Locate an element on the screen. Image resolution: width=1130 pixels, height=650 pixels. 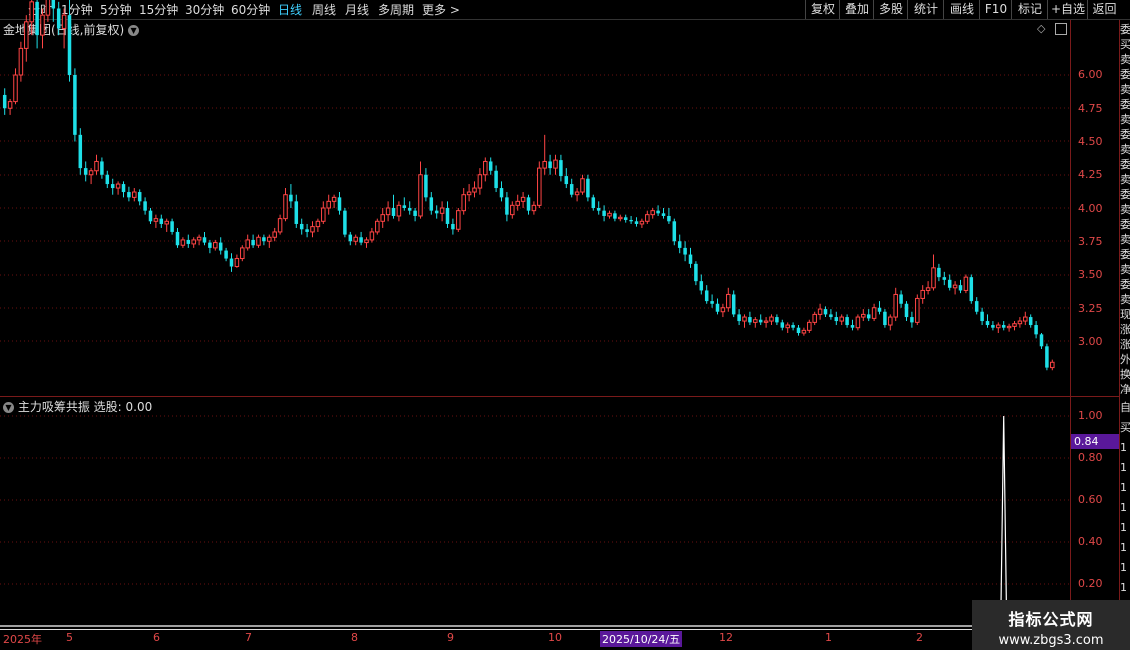
price-tick: 3.25 is located at coordinates (1090, 308).